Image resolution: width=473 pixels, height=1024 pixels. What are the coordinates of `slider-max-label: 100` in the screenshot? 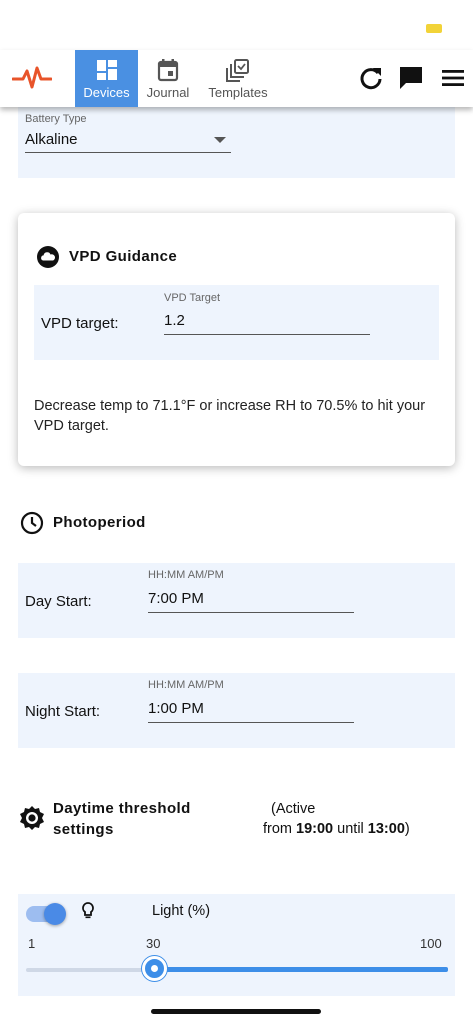 It's located at (431, 943).